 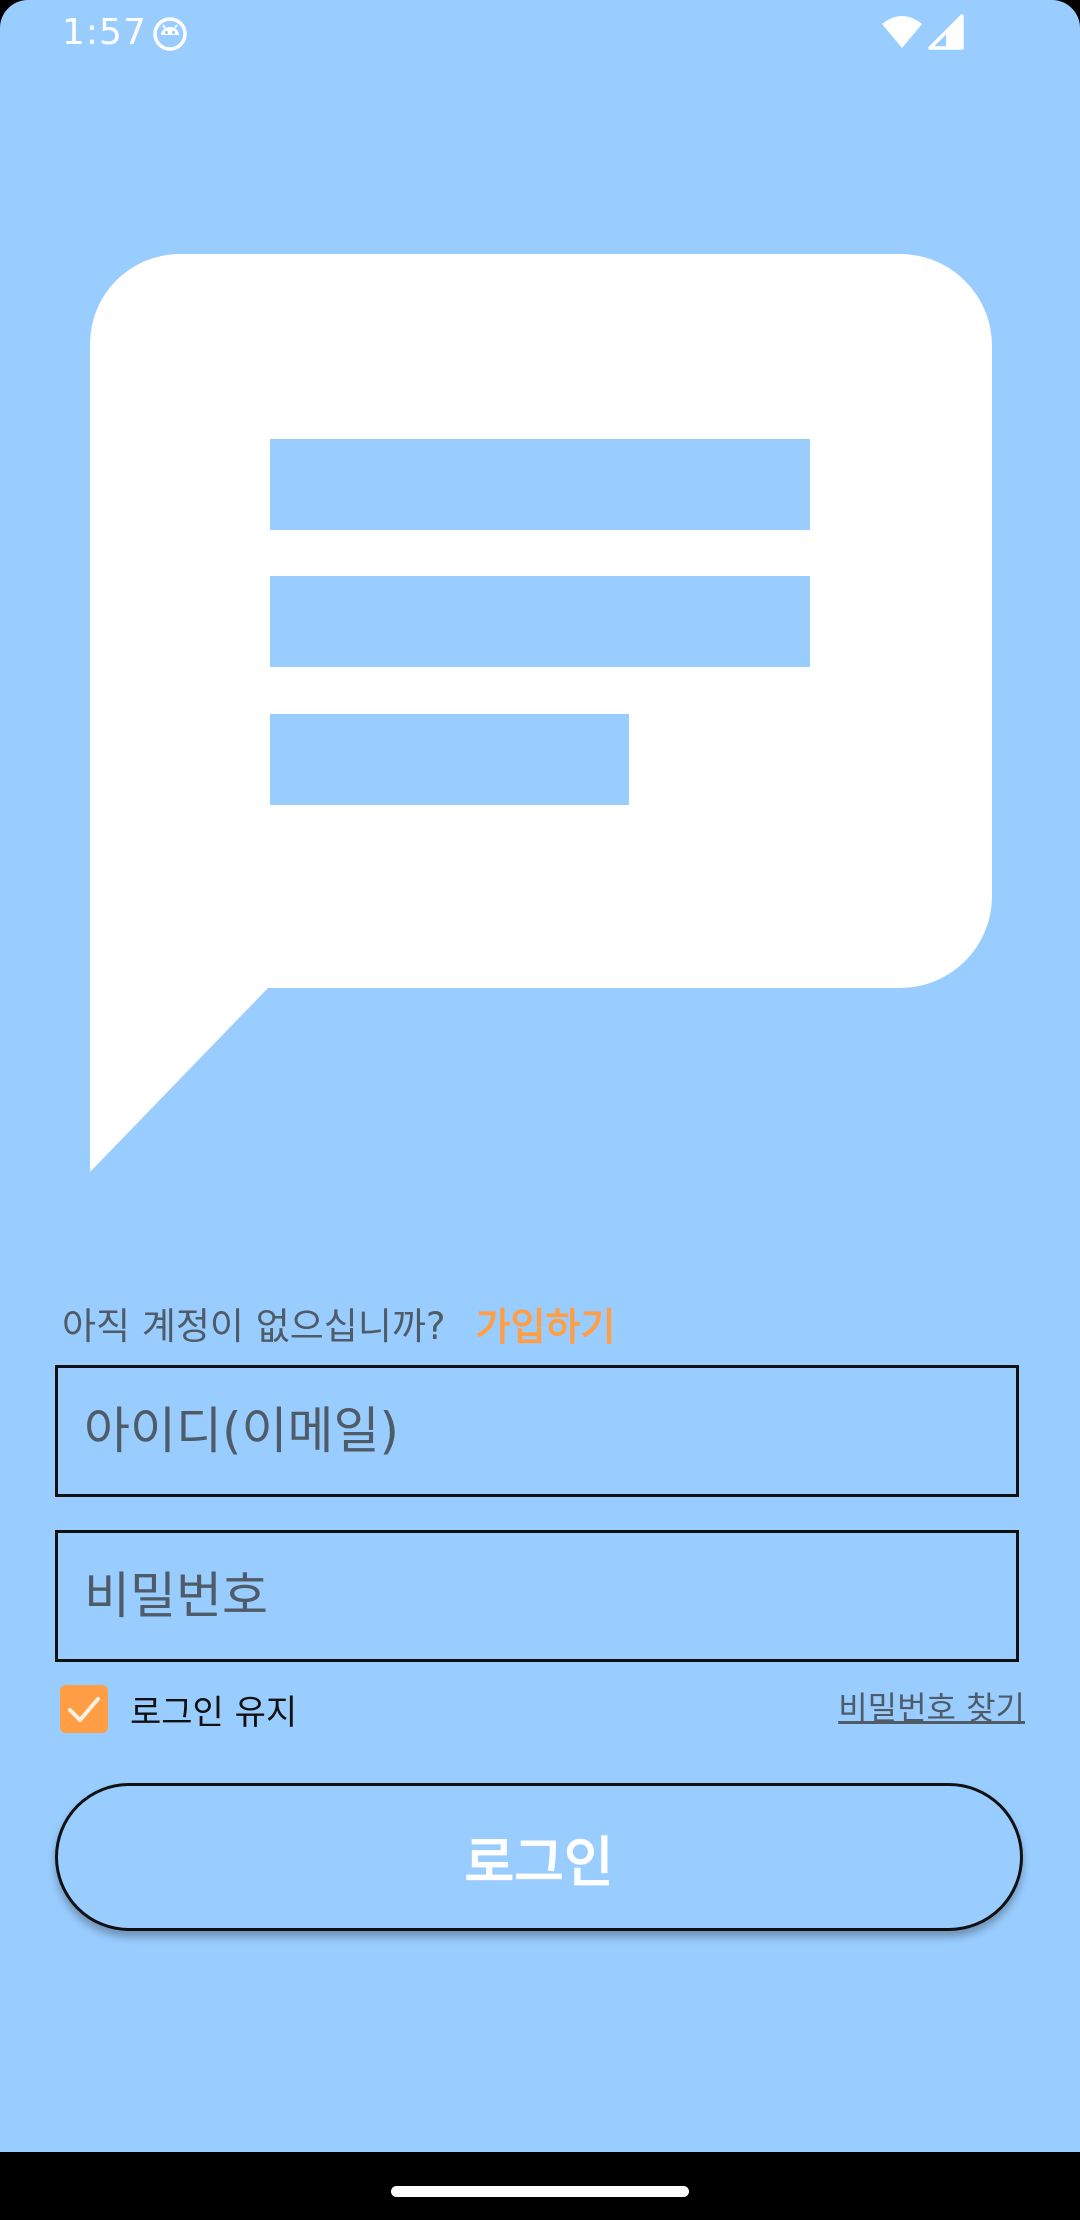 I want to click on email-field, so click(x=537, y=1431).